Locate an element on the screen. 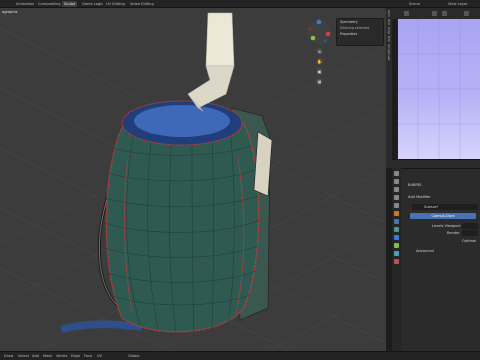 The width and height of the screenshot is (480, 360). menu-vertex: Vertex is located at coordinates (62, 356).